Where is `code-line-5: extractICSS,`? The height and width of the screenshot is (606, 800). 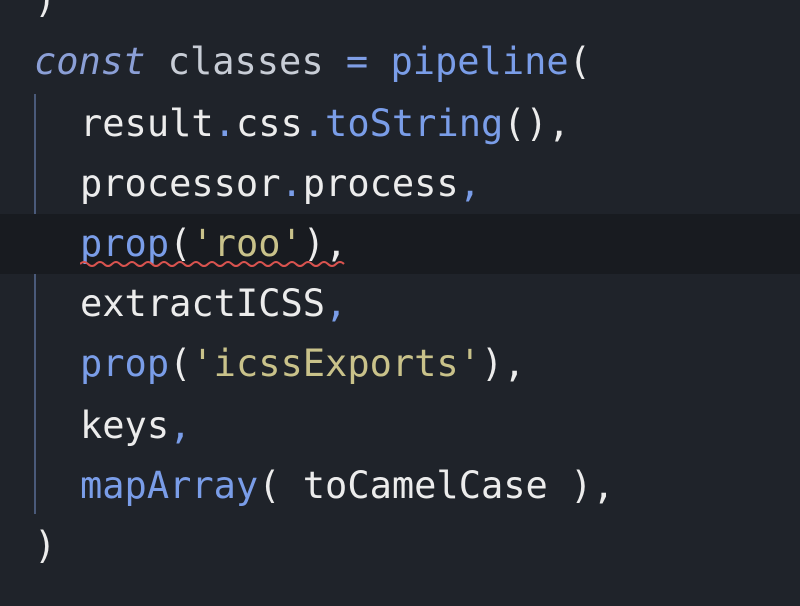
code-line-5: extractICSS, is located at coordinates (400, 304).